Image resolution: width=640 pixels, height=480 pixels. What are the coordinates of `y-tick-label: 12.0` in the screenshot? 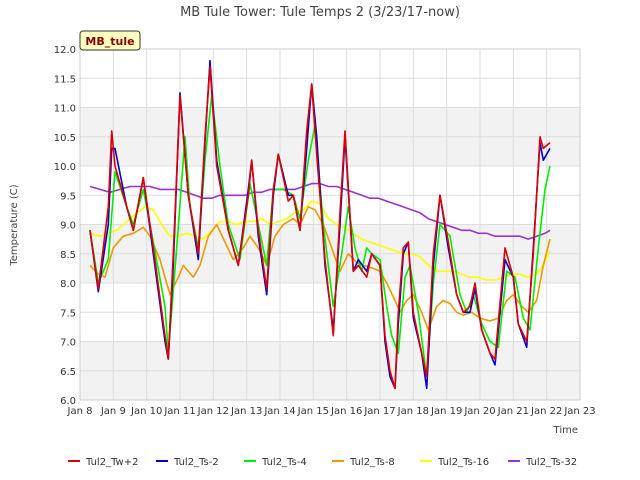 It's located at (65, 50).